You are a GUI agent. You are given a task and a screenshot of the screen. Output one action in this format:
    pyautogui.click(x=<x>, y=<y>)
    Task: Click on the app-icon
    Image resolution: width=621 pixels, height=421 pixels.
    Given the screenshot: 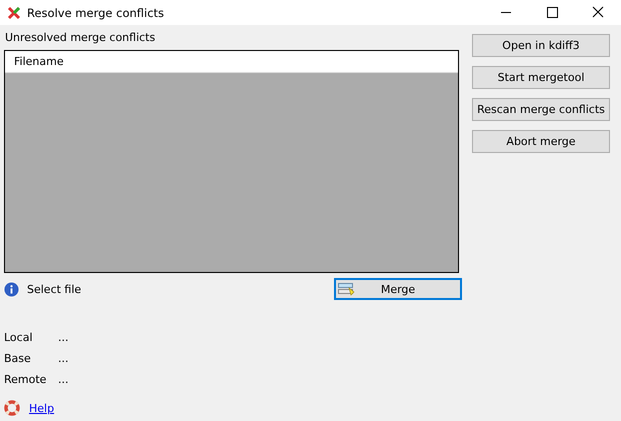 What is the action you would take?
    pyautogui.click(x=14, y=13)
    